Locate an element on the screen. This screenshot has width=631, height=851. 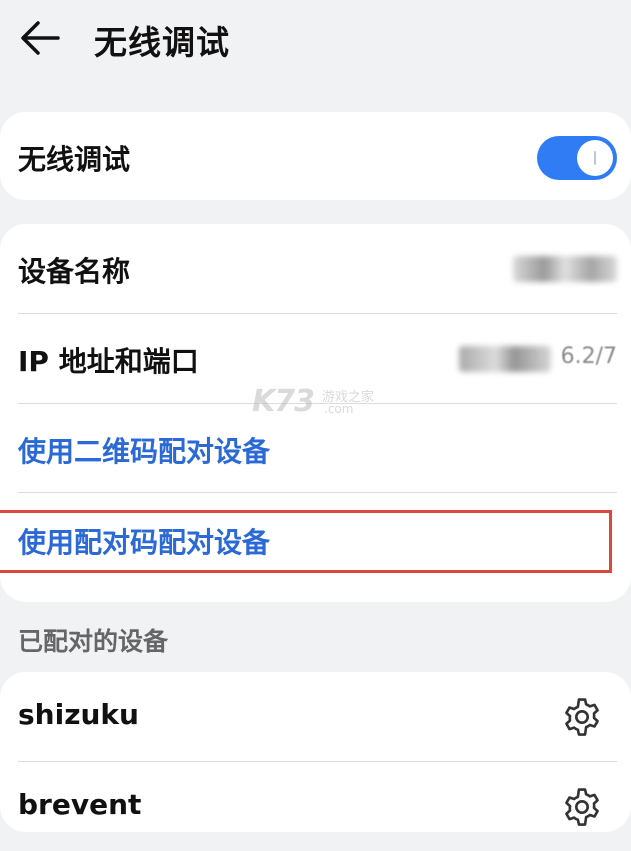
wireless-debug-label: 无线调试 is located at coordinates (74, 159).